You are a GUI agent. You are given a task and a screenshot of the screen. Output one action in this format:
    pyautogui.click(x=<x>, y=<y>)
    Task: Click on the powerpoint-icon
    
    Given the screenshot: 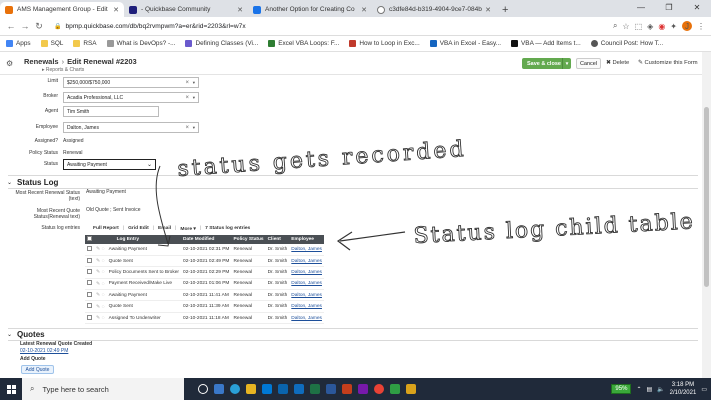 What is the action you would take?
    pyautogui.click(x=347, y=389)
    